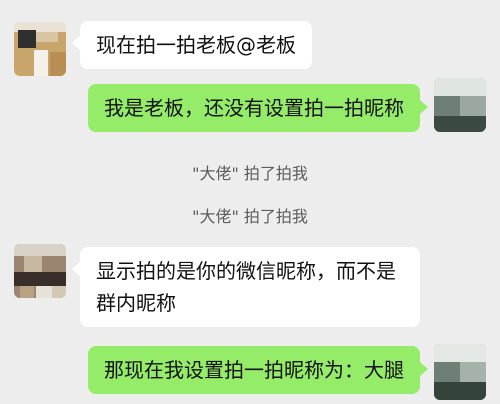  I want to click on message-bubble-outgoing: 我是老板，还没有设置拍一拍昵称, so click(254, 108).